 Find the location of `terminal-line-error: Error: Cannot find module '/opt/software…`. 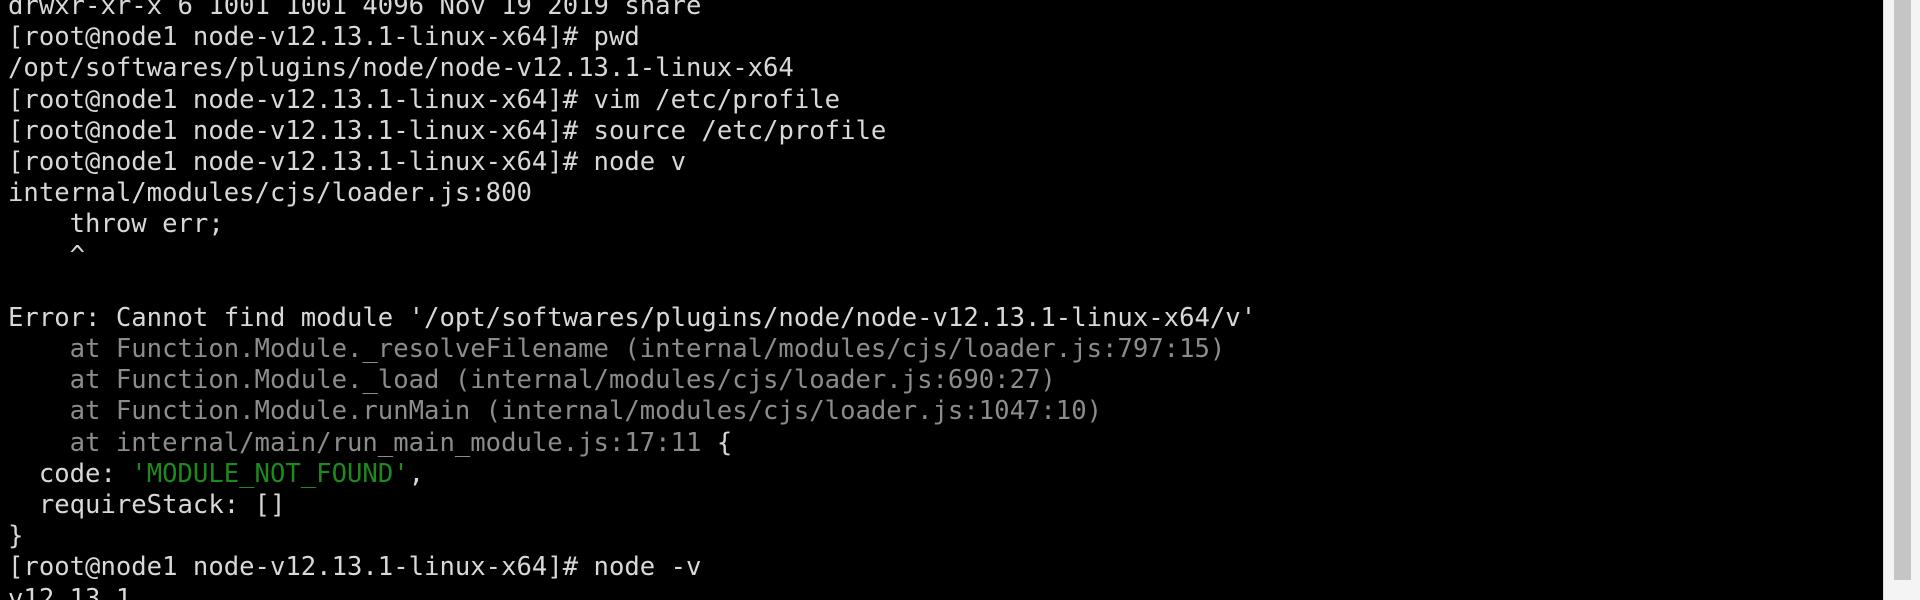

terminal-line-error: Error: Cannot find module '/opt/software… is located at coordinates (632, 317).